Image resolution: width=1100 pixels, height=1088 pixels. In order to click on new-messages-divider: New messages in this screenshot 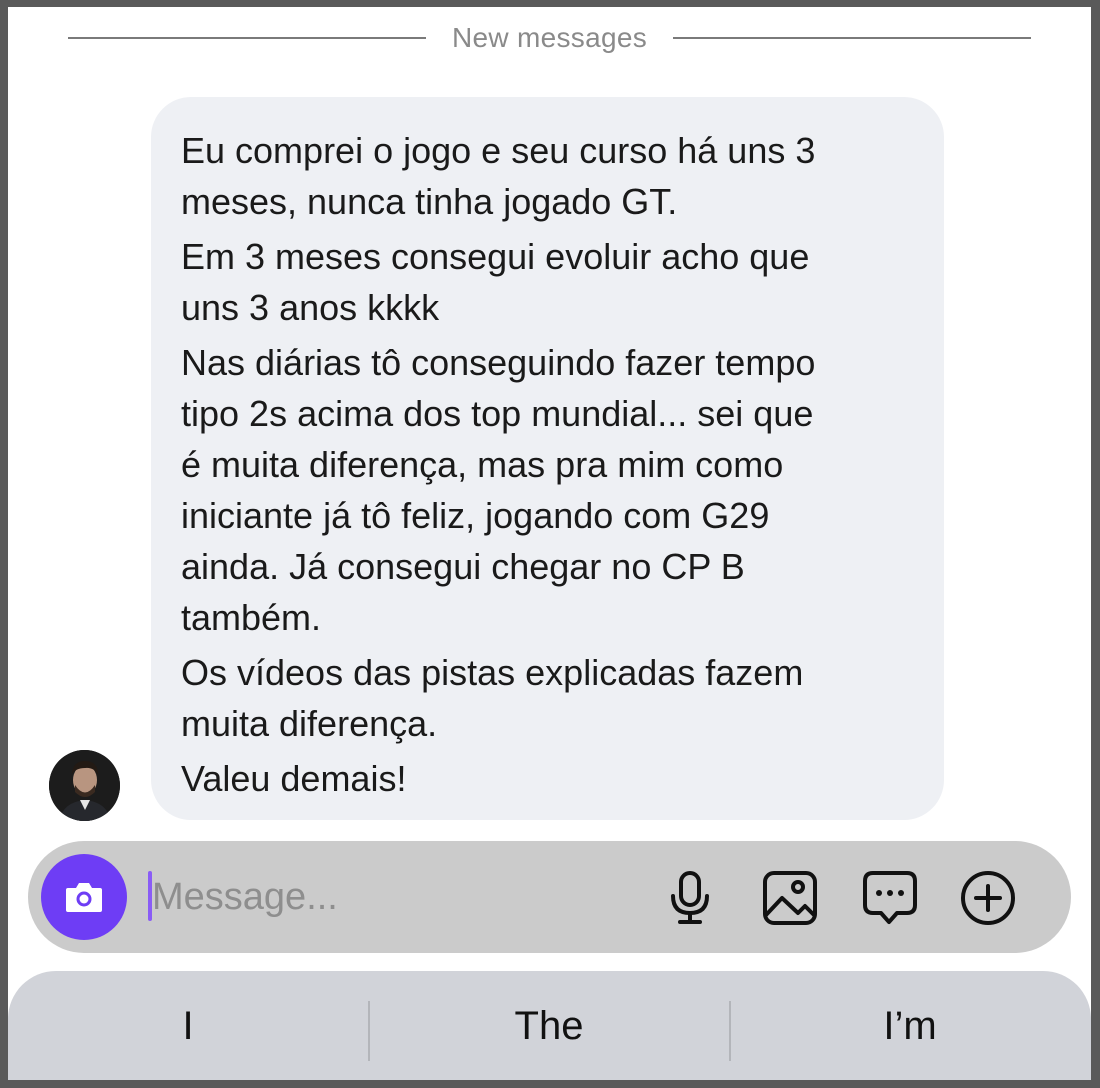, I will do `click(549, 38)`.